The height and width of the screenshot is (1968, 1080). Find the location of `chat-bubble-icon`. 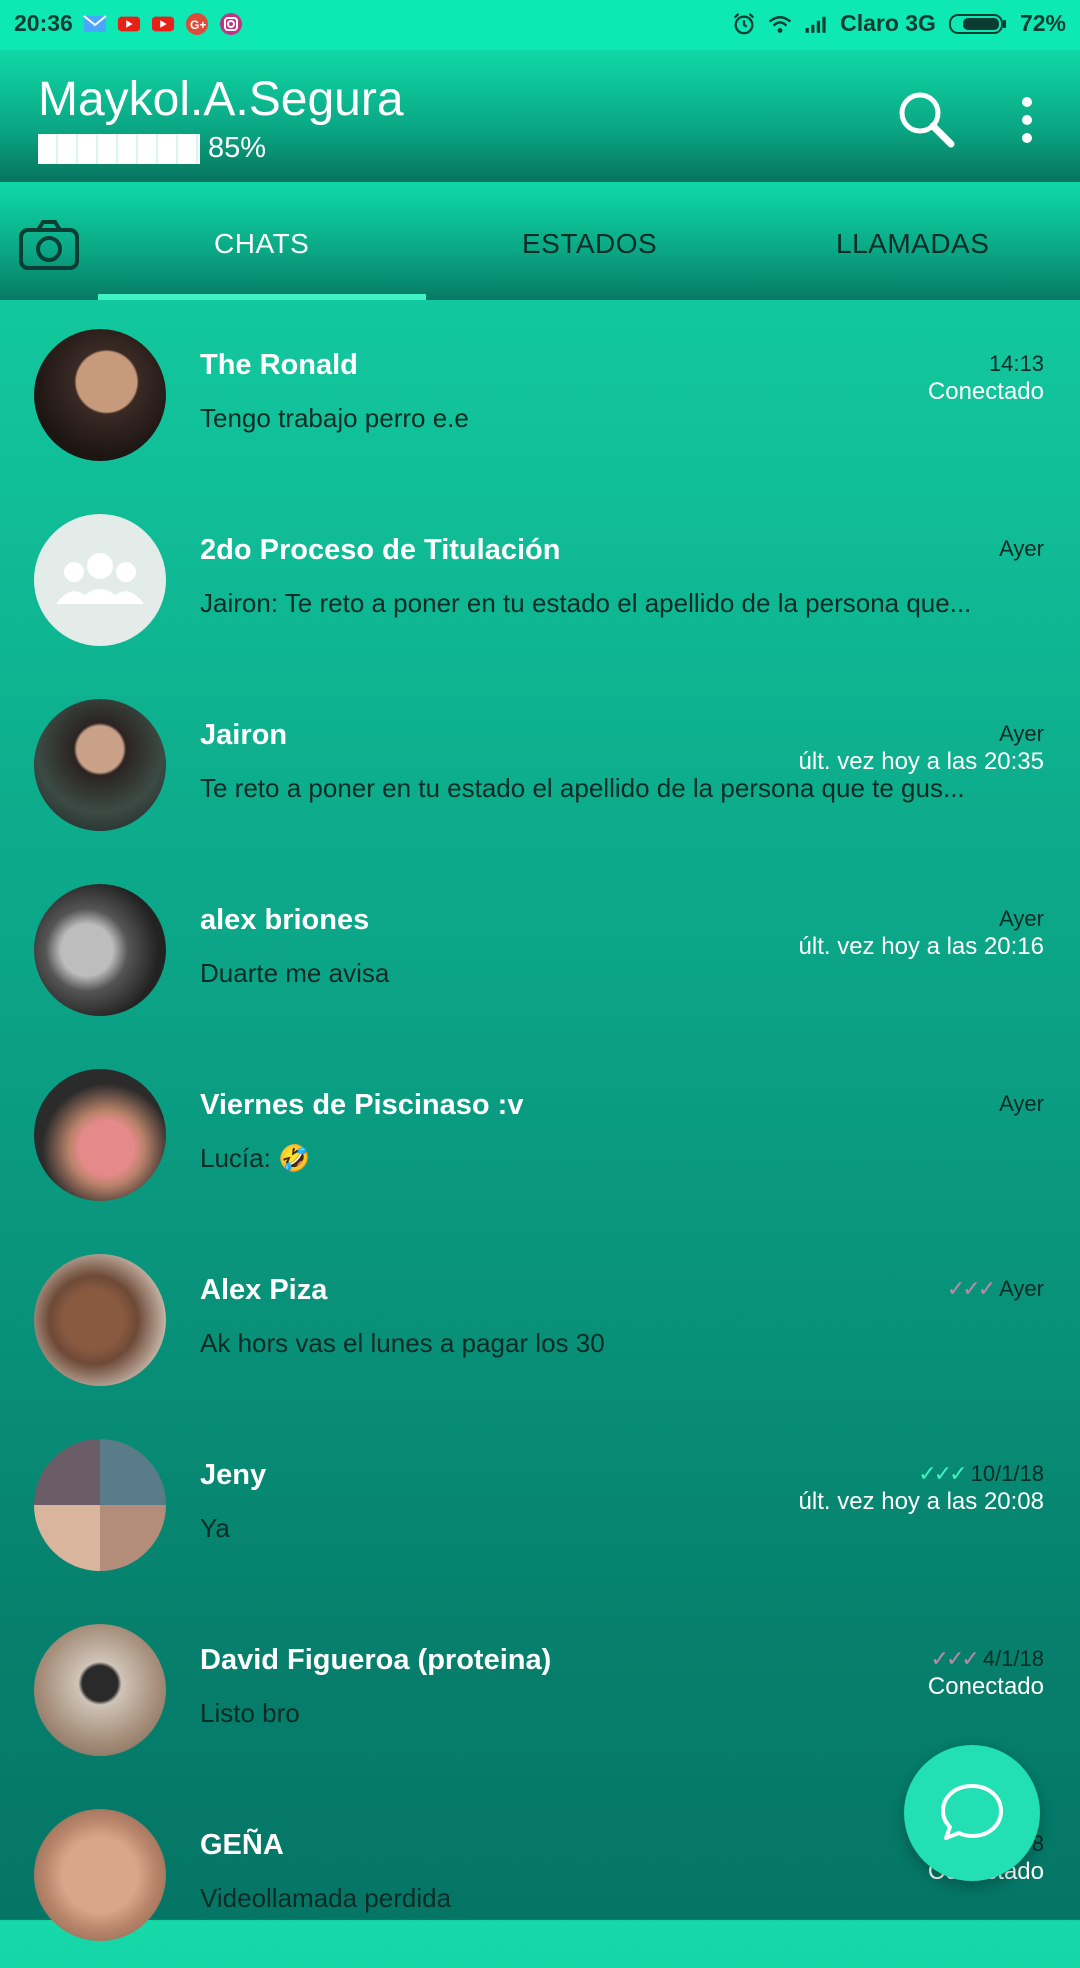

chat-bubble-icon is located at coordinates (972, 1812).